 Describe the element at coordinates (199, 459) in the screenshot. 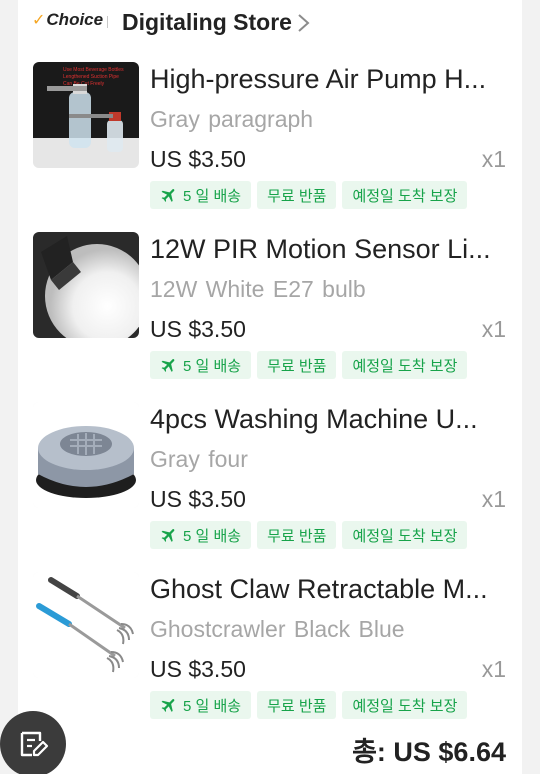

I see `item-variant: Gray four` at that location.